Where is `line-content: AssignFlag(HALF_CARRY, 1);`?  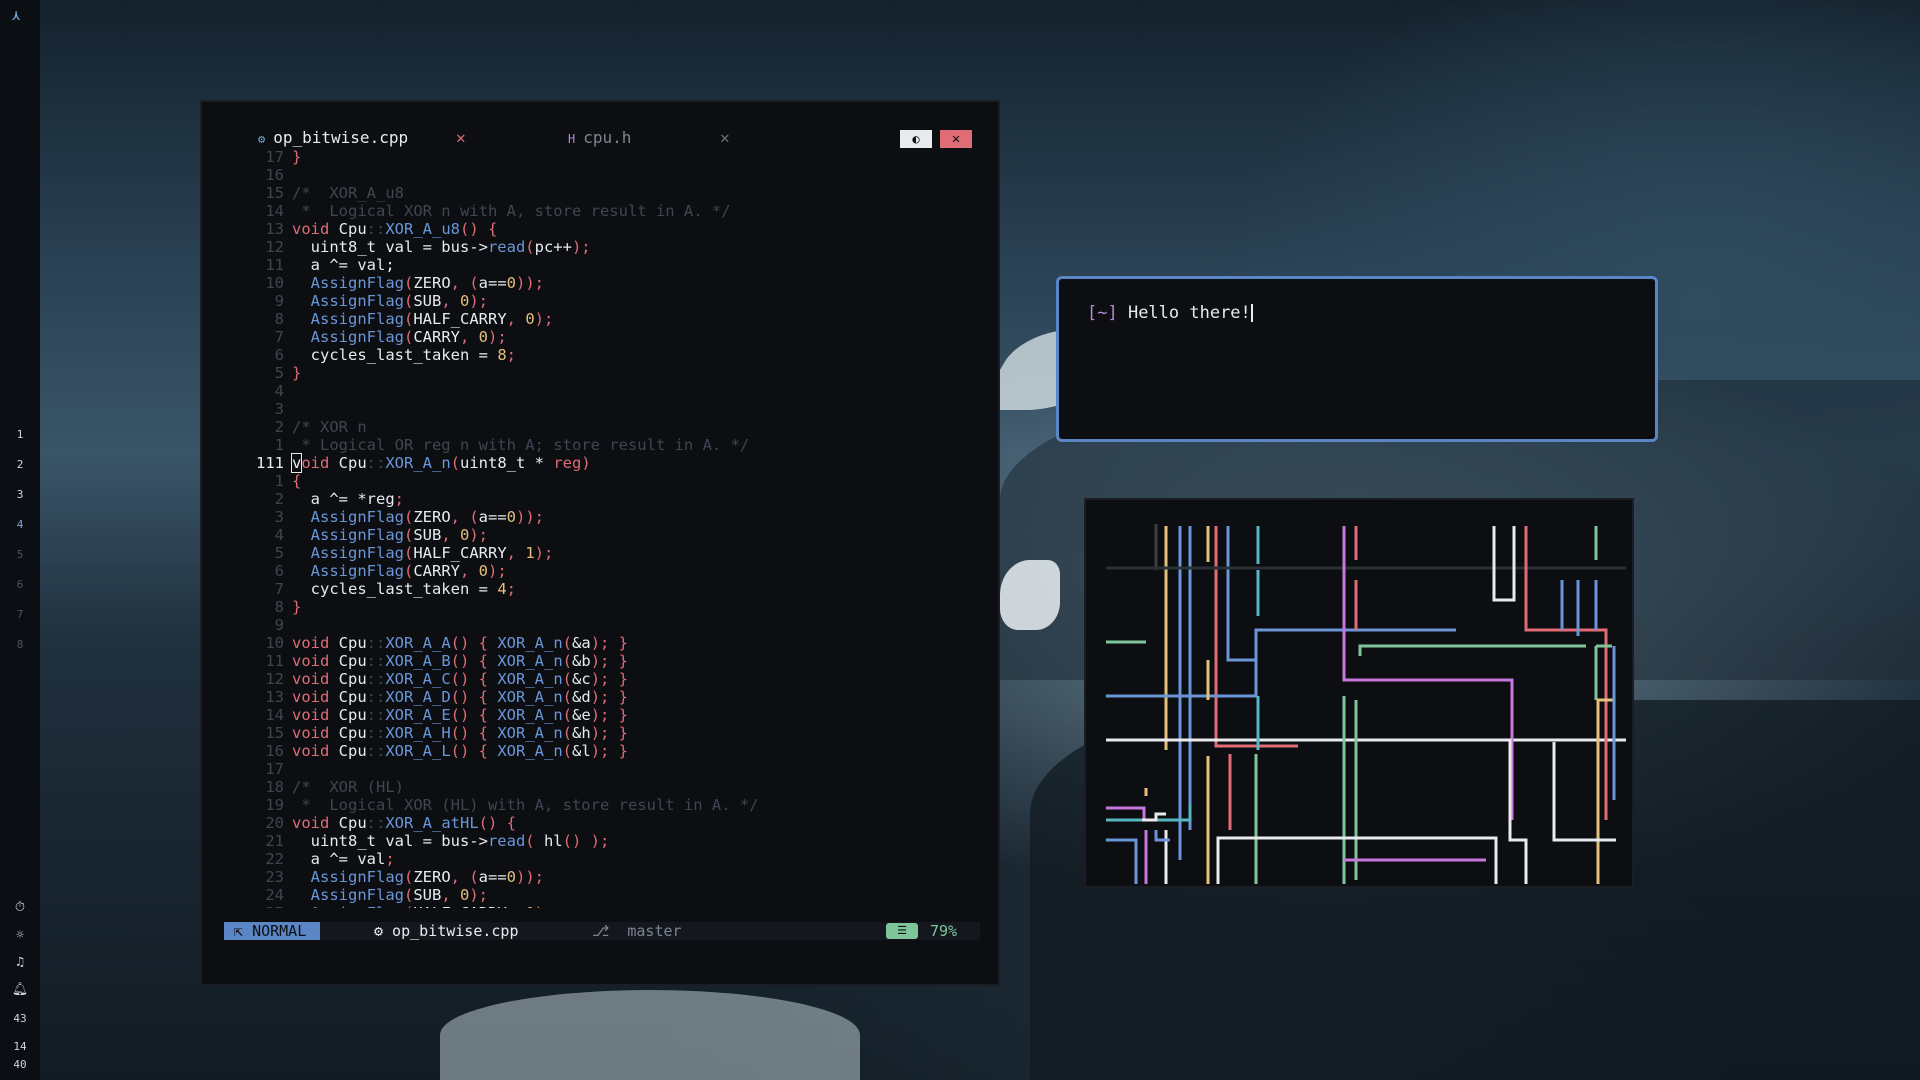 line-content: AssignFlag(HALF_CARRY, 1); is located at coordinates (423, 553).